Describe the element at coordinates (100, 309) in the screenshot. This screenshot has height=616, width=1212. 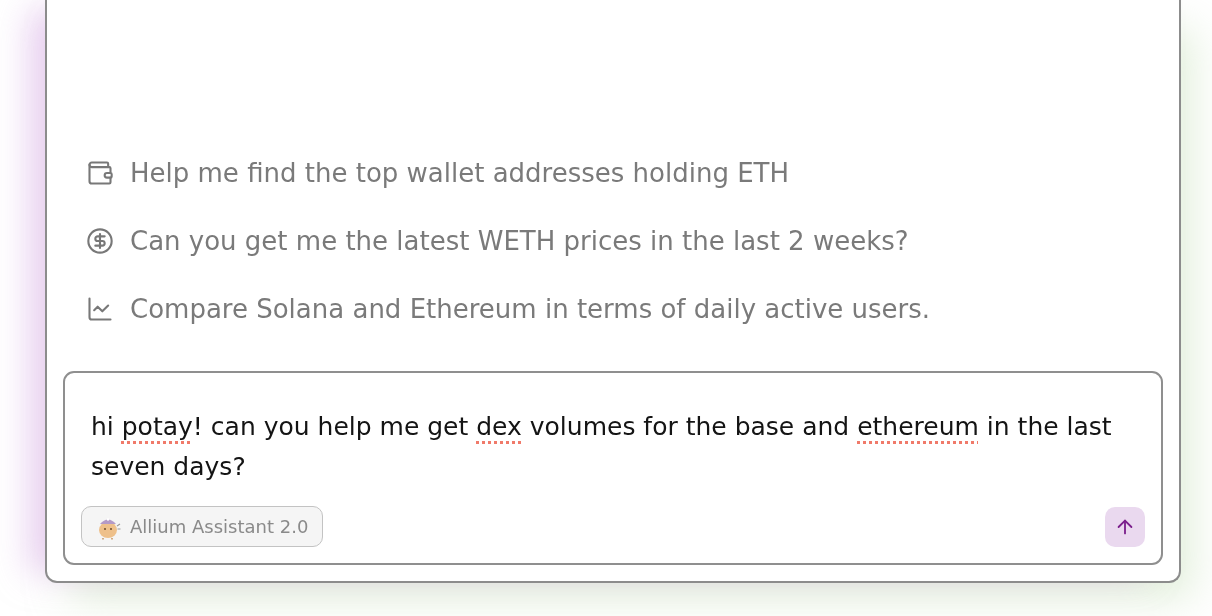
I see `line-chart-icon` at that location.